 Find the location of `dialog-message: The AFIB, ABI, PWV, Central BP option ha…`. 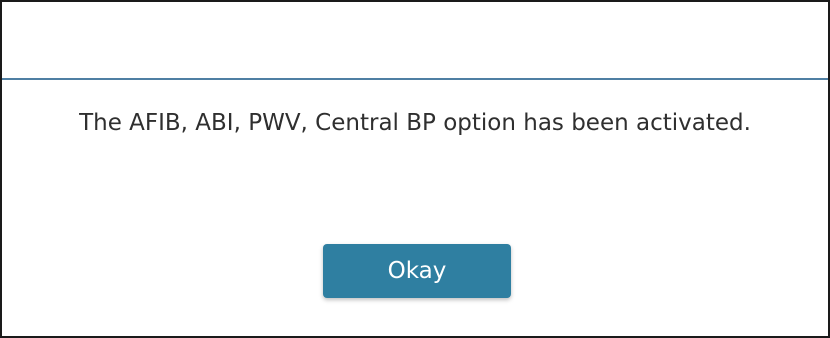

dialog-message: The AFIB, ABI, PWV, Central BP option ha… is located at coordinates (415, 123).